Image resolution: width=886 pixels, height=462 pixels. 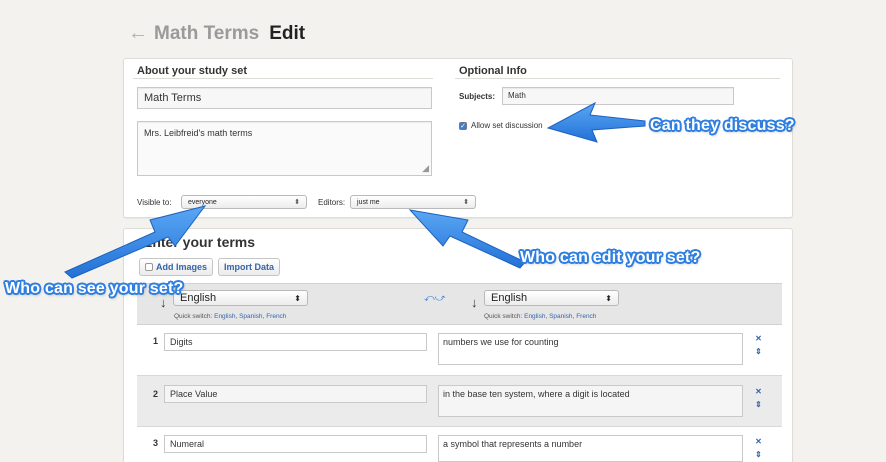 I want to click on see-callout: Who can see your set?, so click(x=94, y=288).